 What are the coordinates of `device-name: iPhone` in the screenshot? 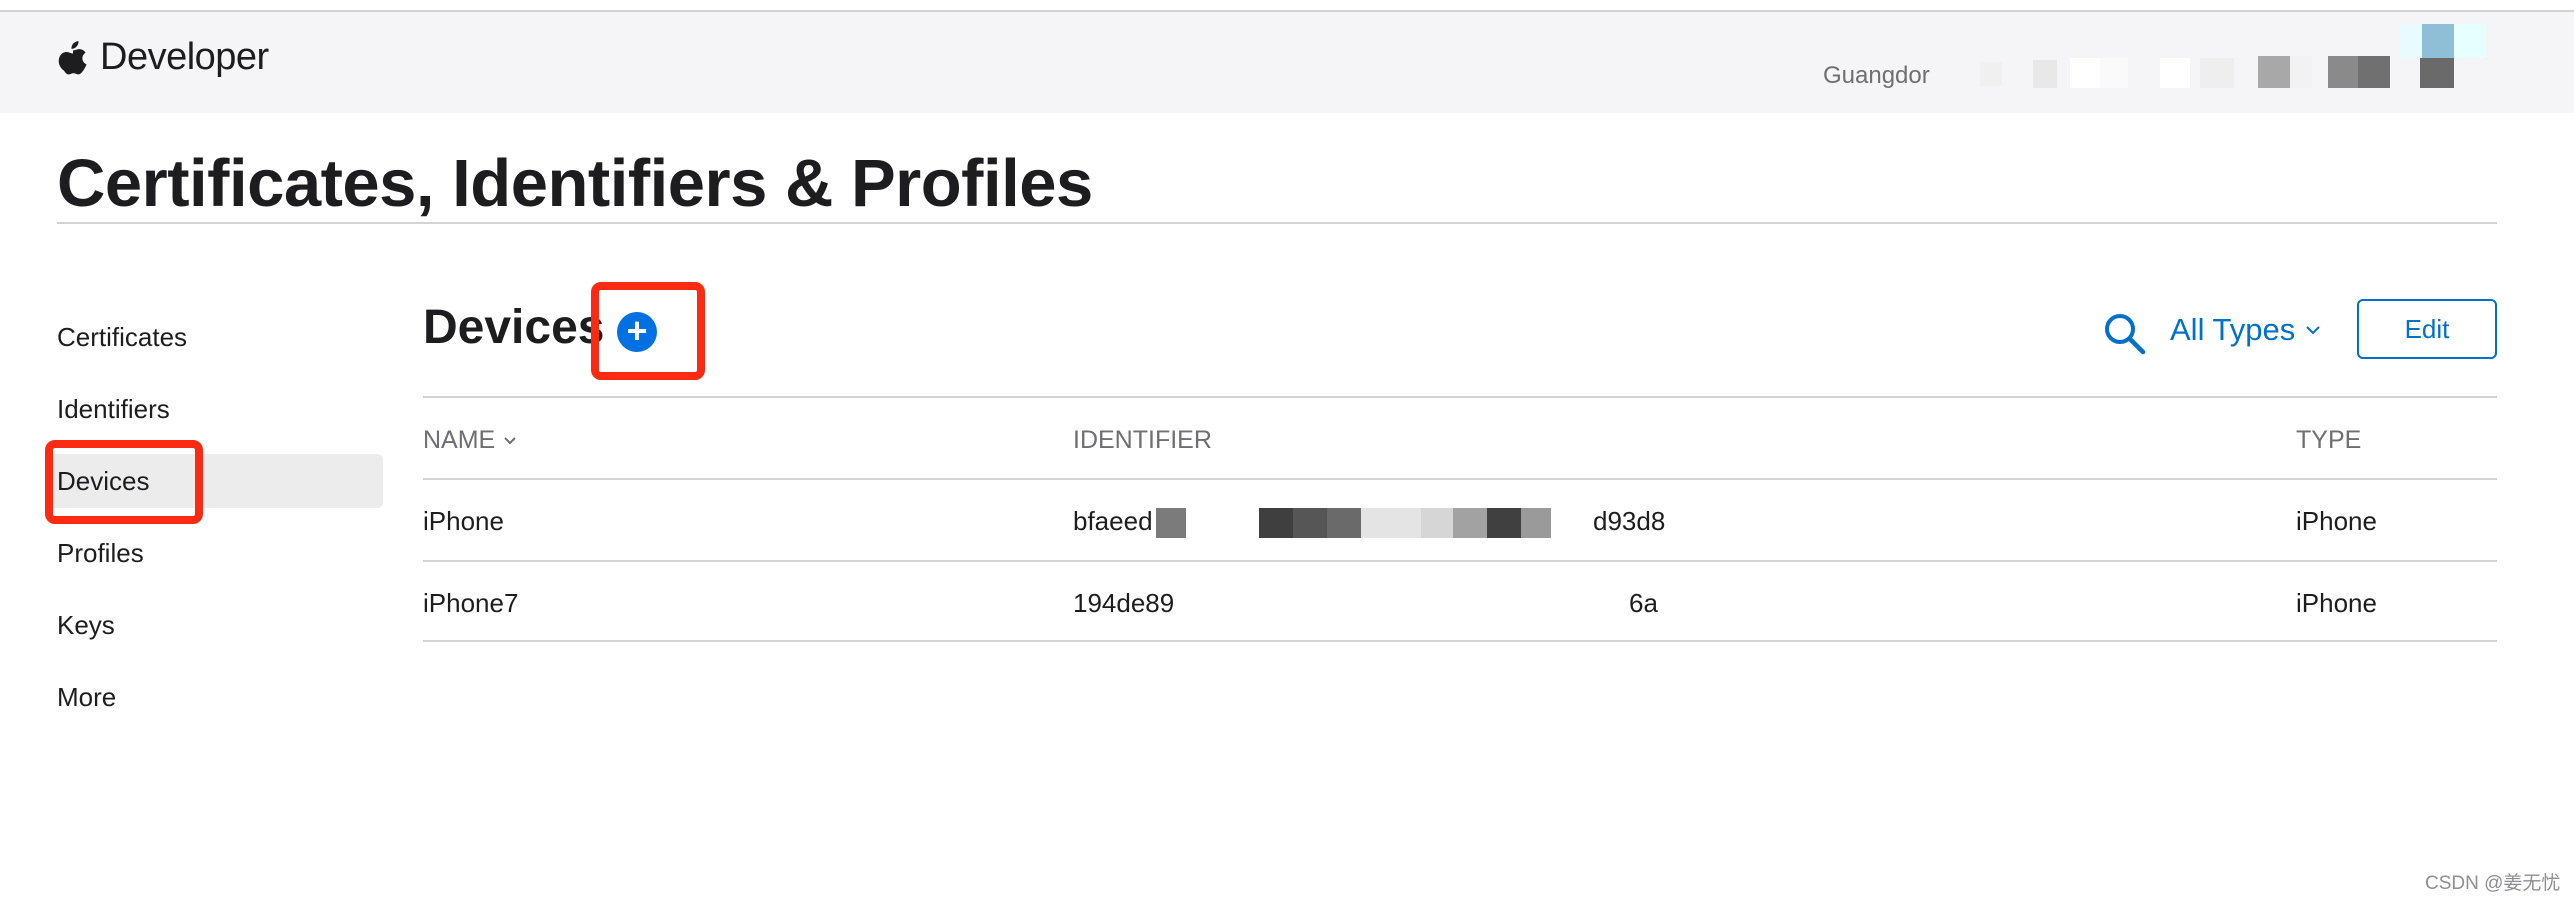 It's located at (463, 521).